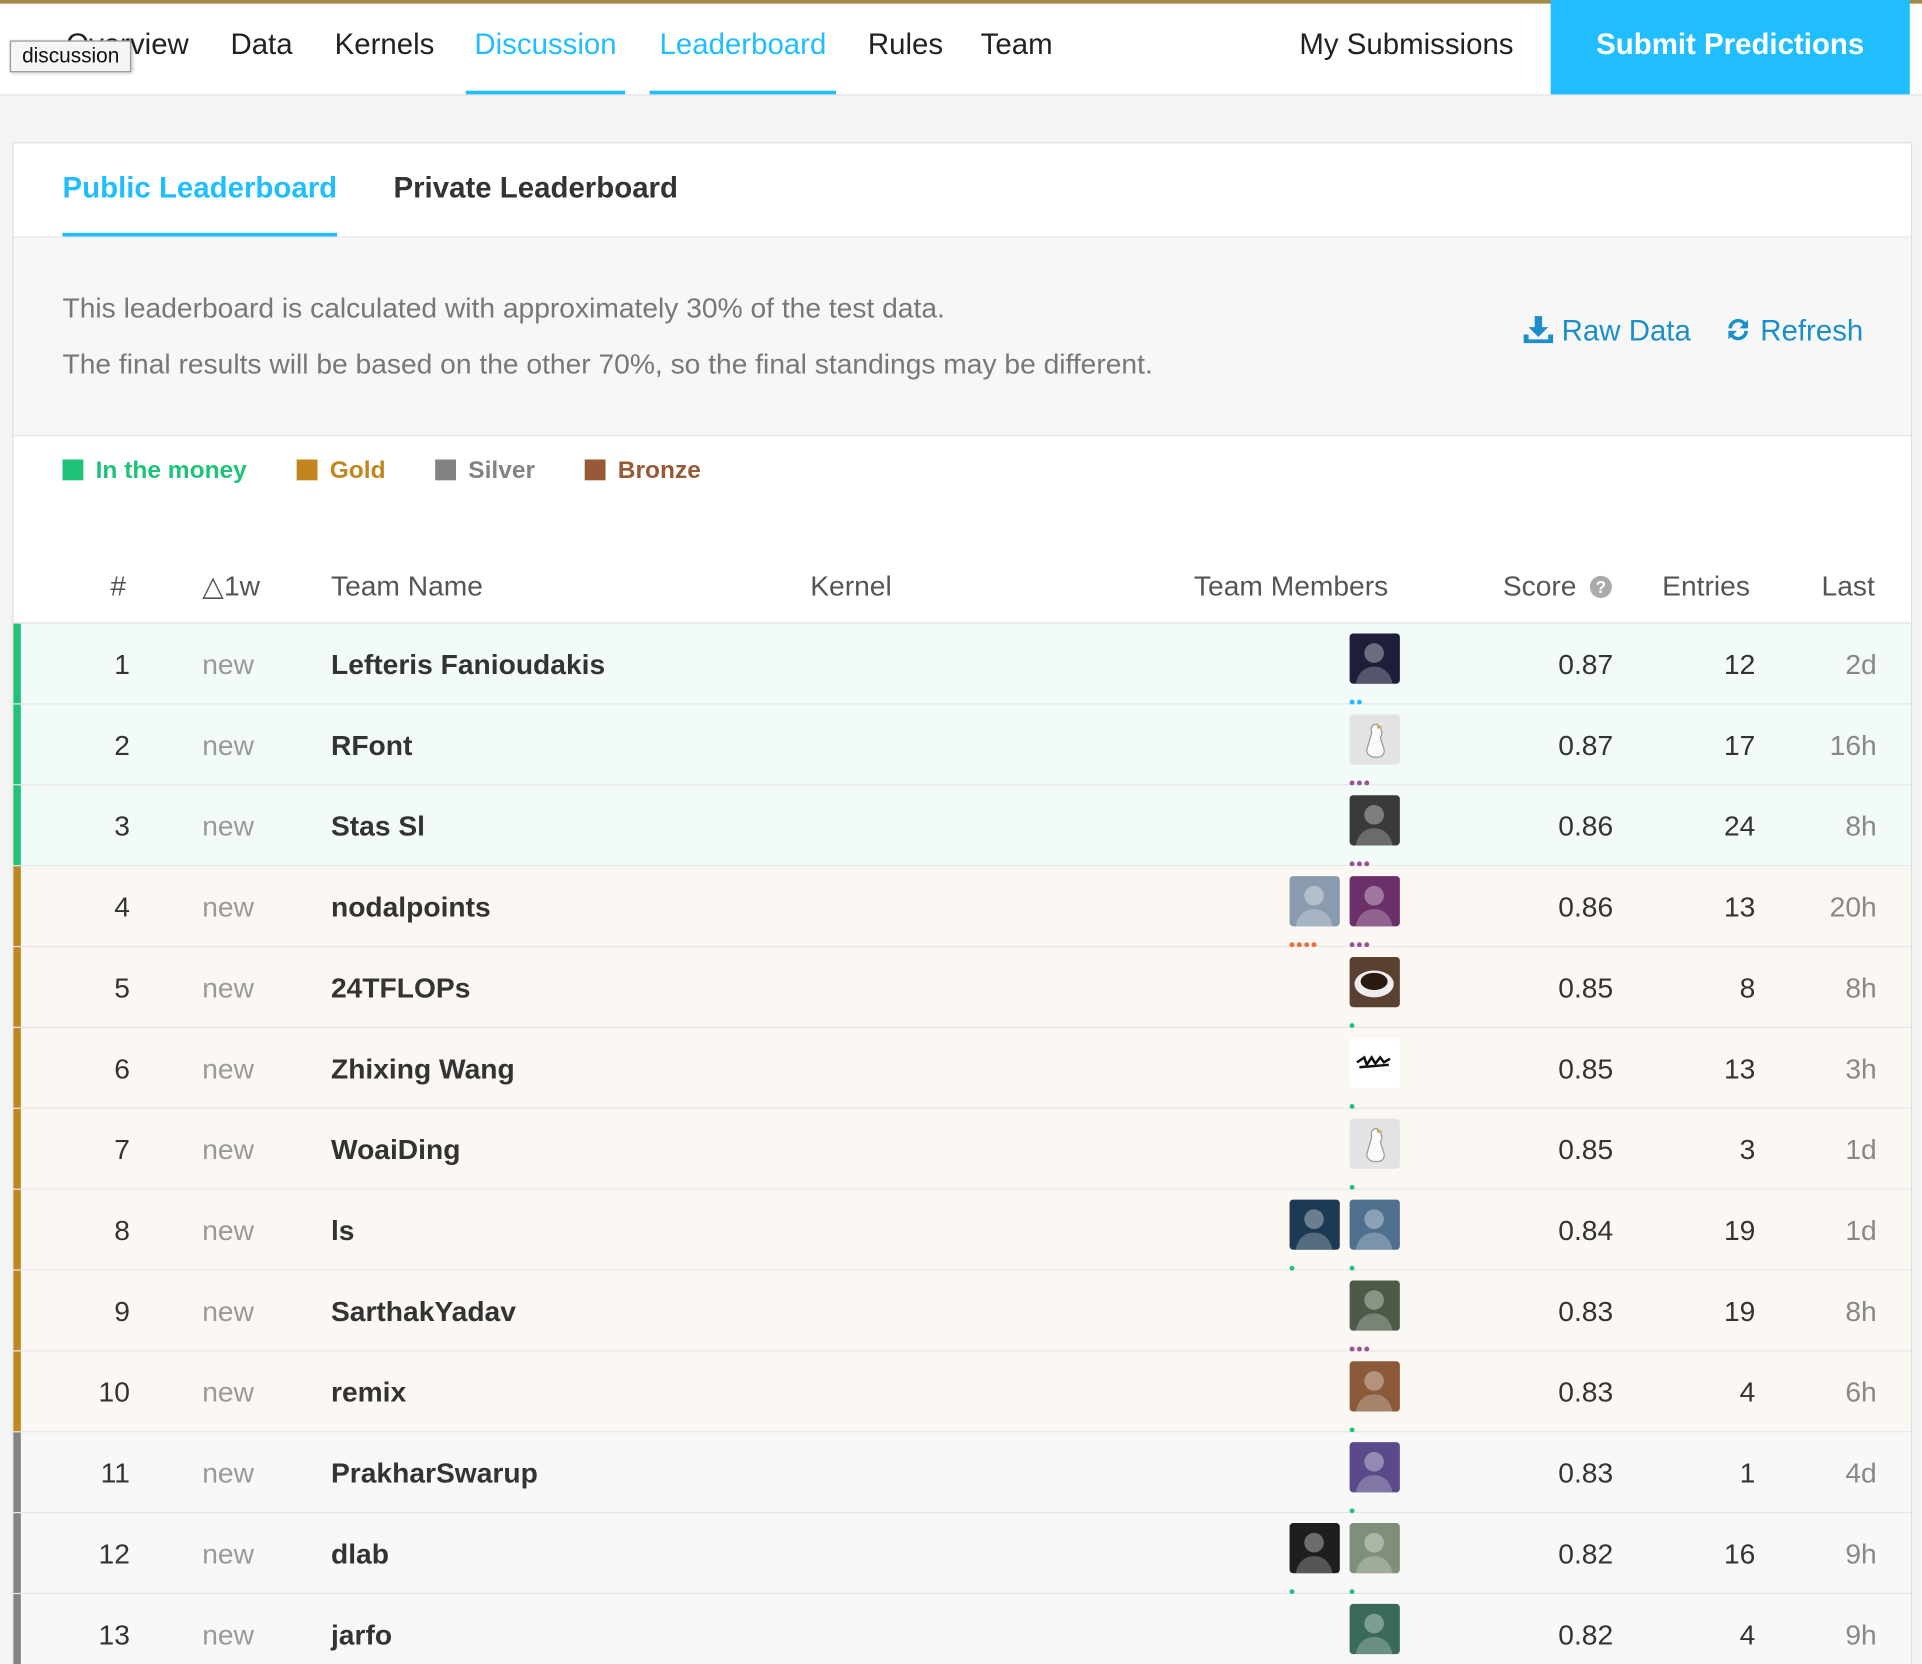  Describe the element at coordinates (1291, 585) in the screenshot. I see `col-team-members: Team Members` at that location.